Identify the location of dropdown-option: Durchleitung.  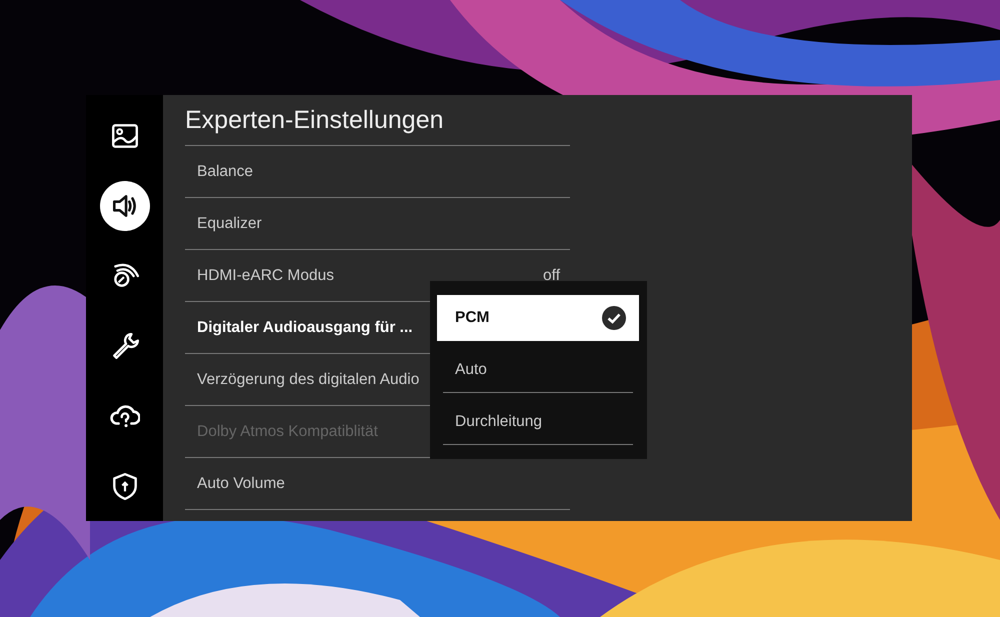
(538, 422).